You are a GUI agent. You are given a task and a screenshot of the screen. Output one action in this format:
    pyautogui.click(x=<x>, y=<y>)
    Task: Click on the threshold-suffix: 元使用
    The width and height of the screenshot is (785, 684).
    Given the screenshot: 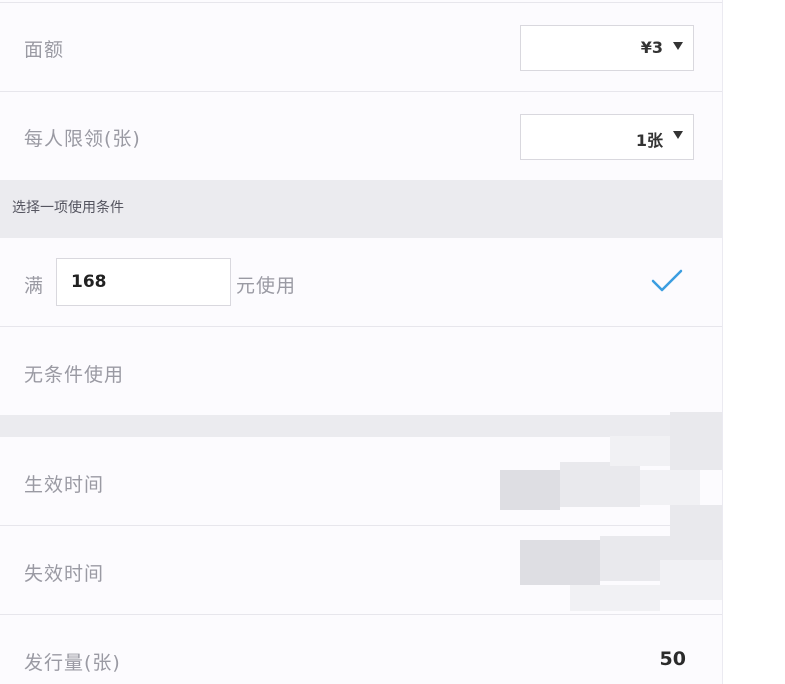 What is the action you would take?
    pyautogui.click(x=266, y=286)
    